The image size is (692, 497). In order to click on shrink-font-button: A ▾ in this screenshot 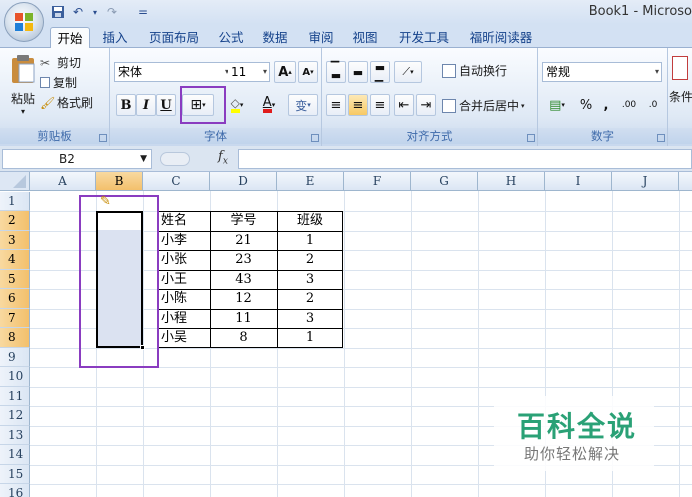, I will do `click(308, 72)`.